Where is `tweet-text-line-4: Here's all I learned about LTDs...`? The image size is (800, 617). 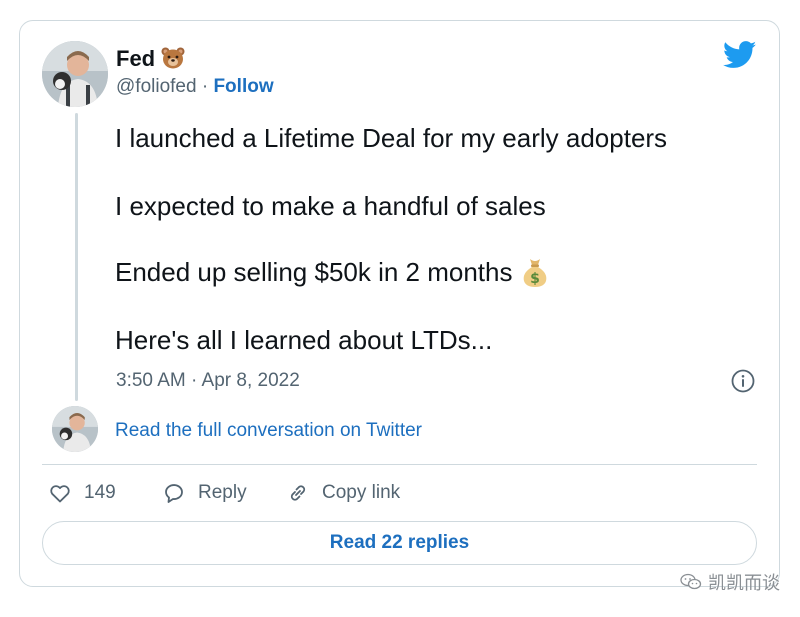
tweet-text-line-4: Here's all I learned about LTDs... is located at coordinates (304, 340).